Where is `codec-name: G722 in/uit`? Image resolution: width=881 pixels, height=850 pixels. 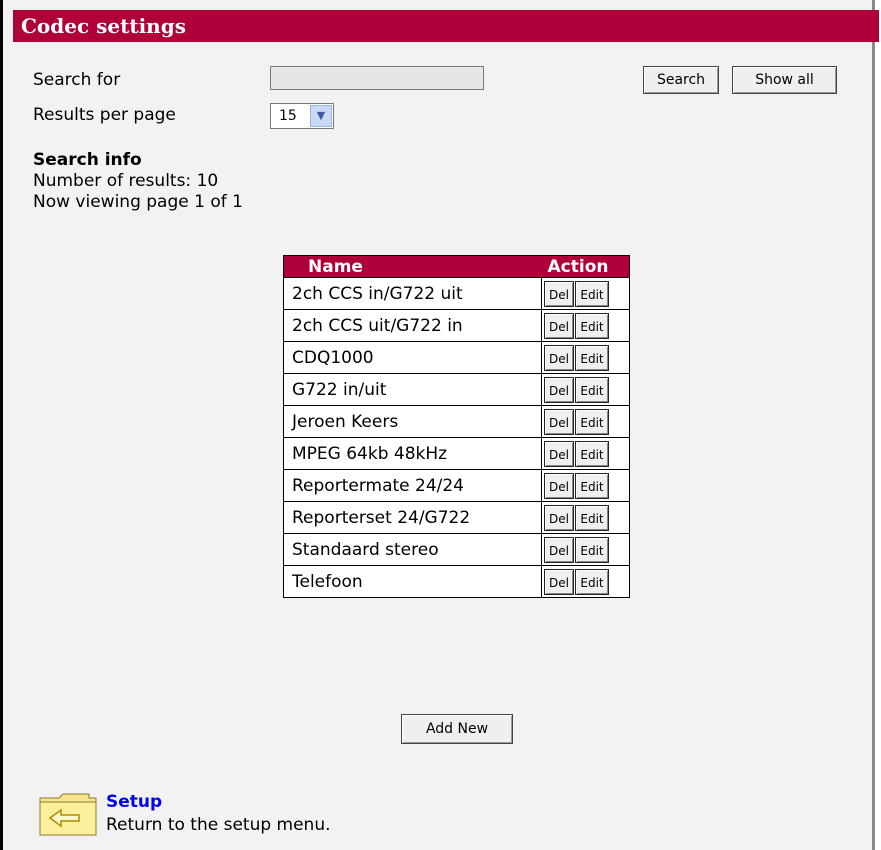 codec-name: G722 in/uit is located at coordinates (412, 389).